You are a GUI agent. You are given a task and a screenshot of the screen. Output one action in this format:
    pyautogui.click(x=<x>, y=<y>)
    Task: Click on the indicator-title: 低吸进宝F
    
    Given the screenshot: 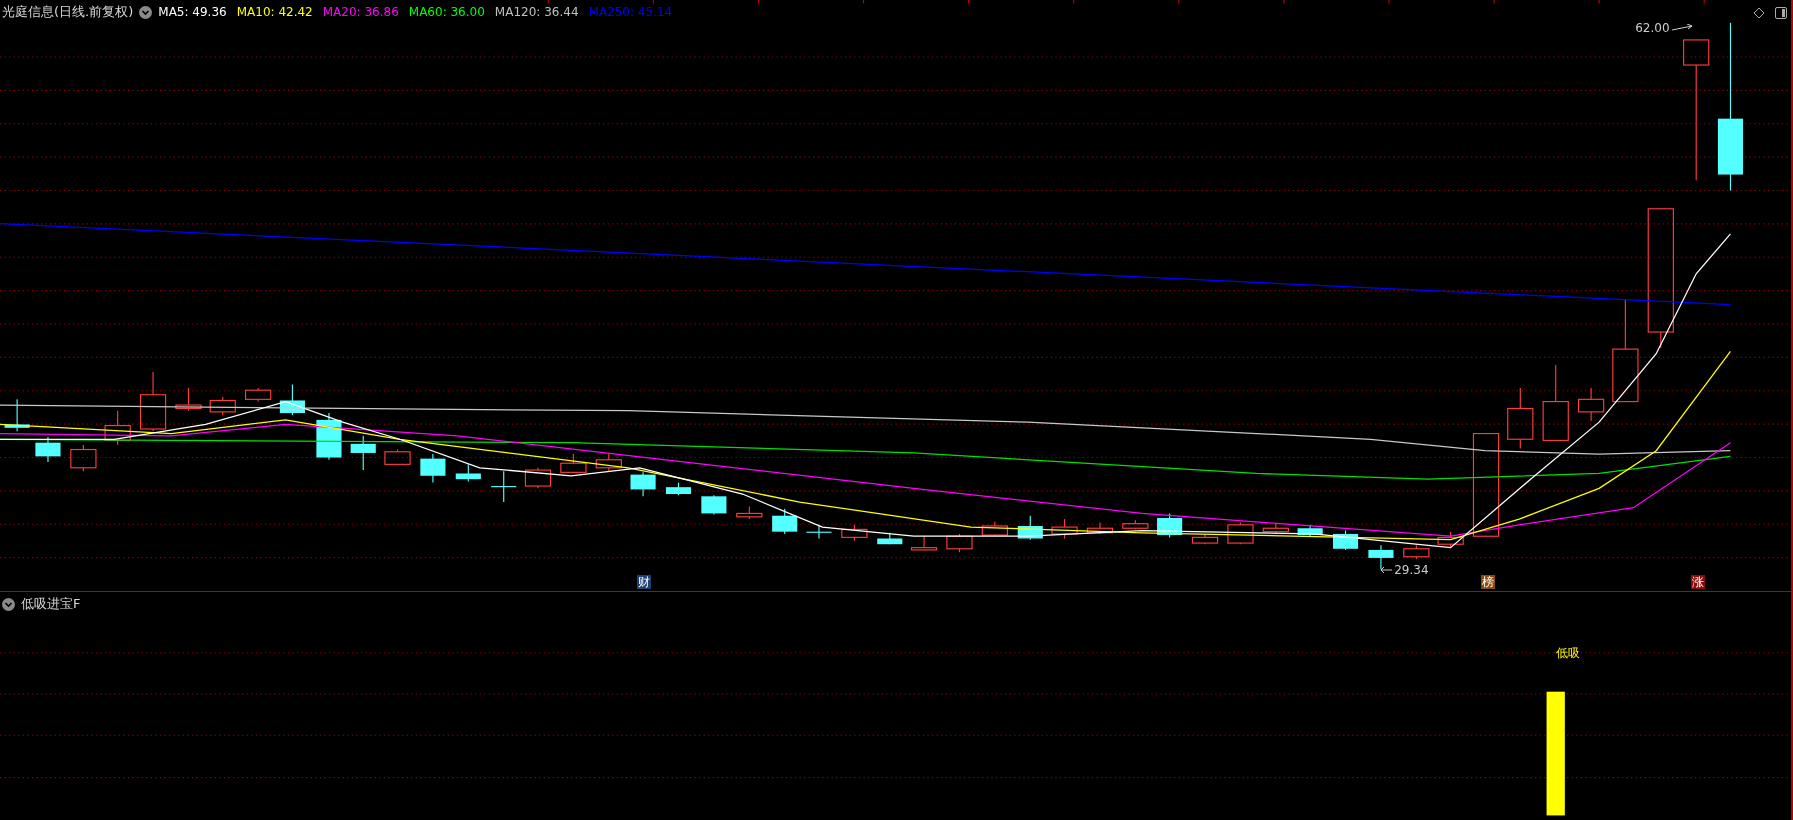 What is the action you would take?
    pyautogui.click(x=51, y=604)
    